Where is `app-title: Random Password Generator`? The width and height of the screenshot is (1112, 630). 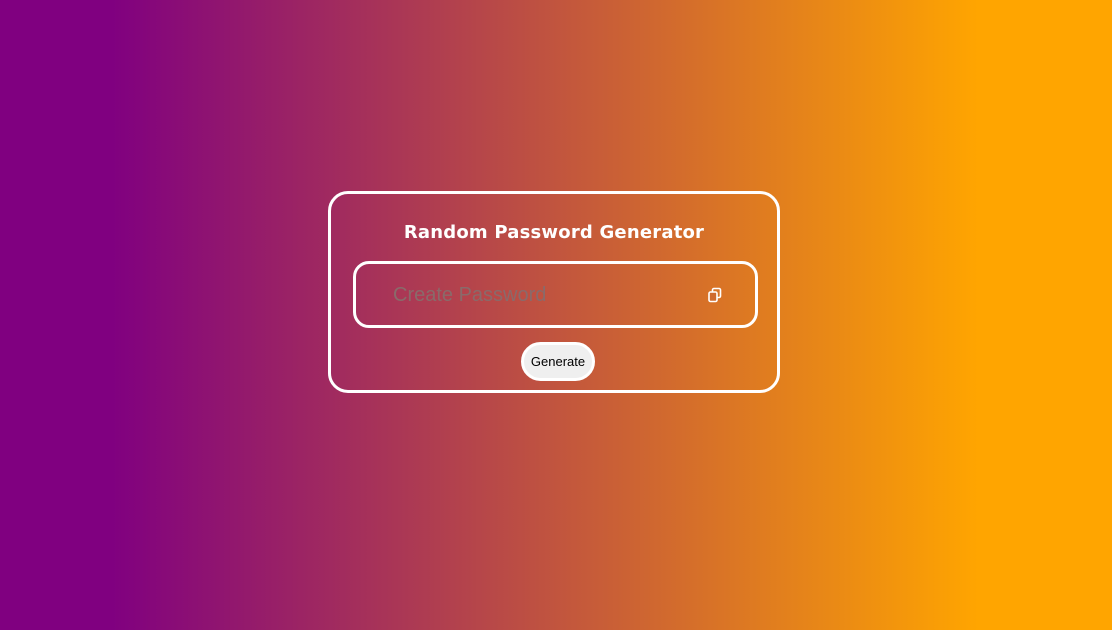
app-title: Random Password Generator is located at coordinates (554, 232).